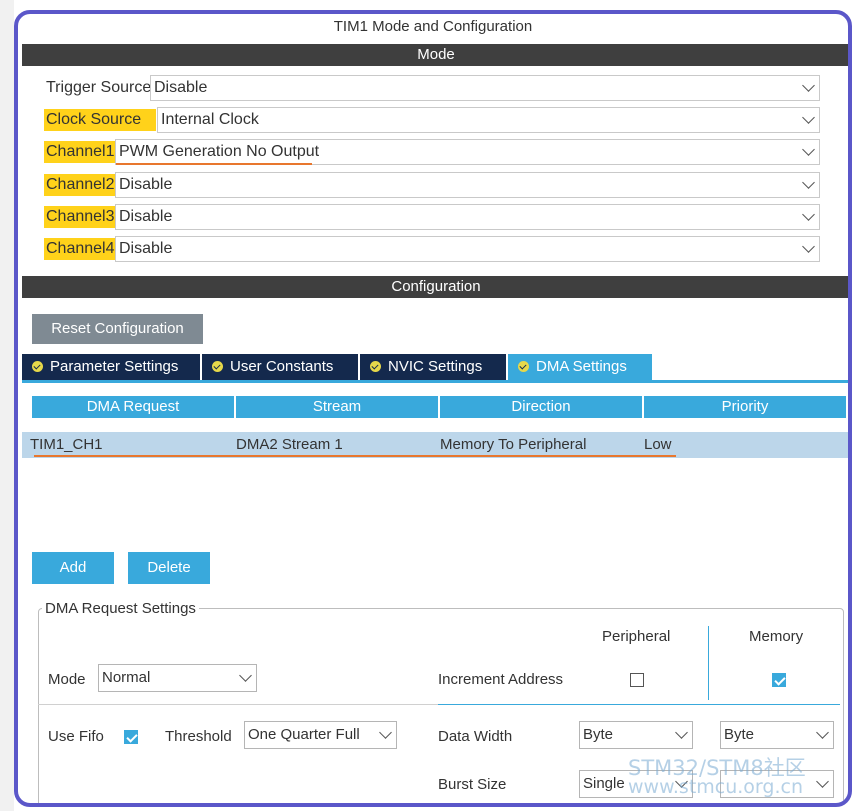 Image resolution: width=859 pixels, height=811 pixels. What do you see at coordinates (541, 407) in the screenshot?
I see `column-header-direction: Direction` at bounding box center [541, 407].